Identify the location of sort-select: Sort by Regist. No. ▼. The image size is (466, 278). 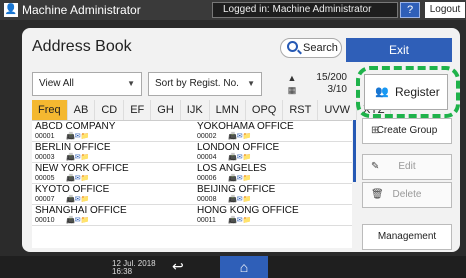
(205, 84).